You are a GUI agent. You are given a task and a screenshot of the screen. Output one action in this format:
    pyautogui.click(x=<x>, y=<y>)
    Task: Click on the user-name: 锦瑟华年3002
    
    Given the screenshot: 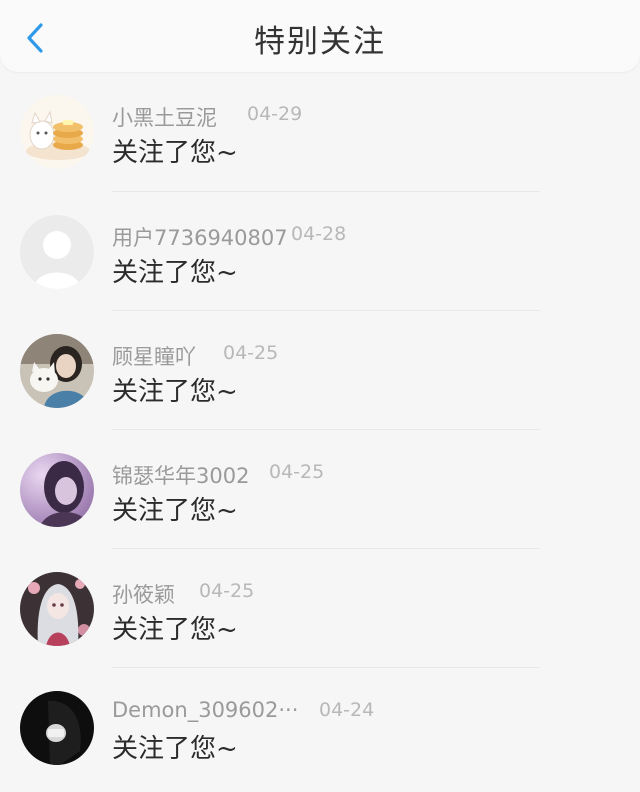 What is the action you would take?
    pyautogui.click(x=180, y=475)
    